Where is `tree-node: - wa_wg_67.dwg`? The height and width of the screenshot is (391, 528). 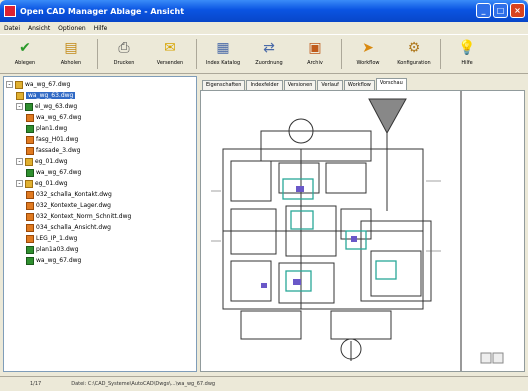 tree-node: - wa_wg_67.dwg is located at coordinates (101, 84).